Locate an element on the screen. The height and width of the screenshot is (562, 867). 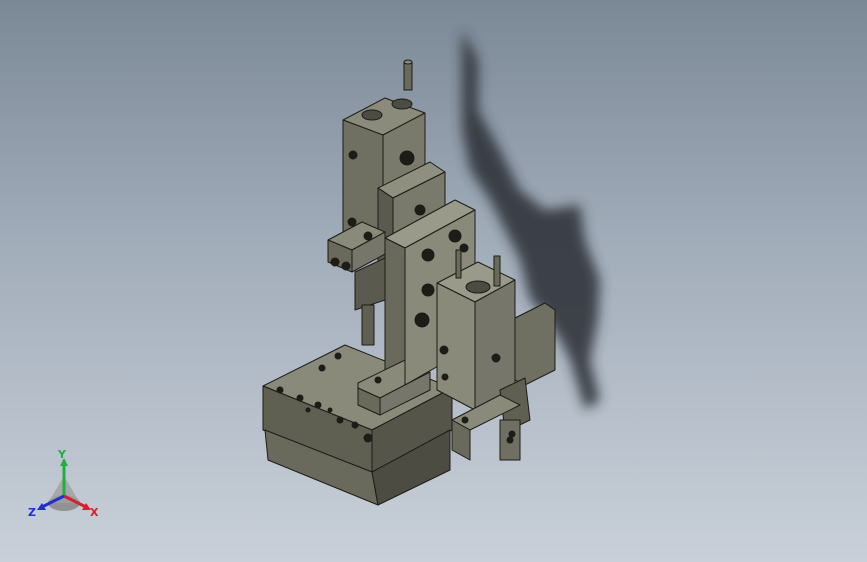
x-axis-label: X is located at coordinates (94, 512).